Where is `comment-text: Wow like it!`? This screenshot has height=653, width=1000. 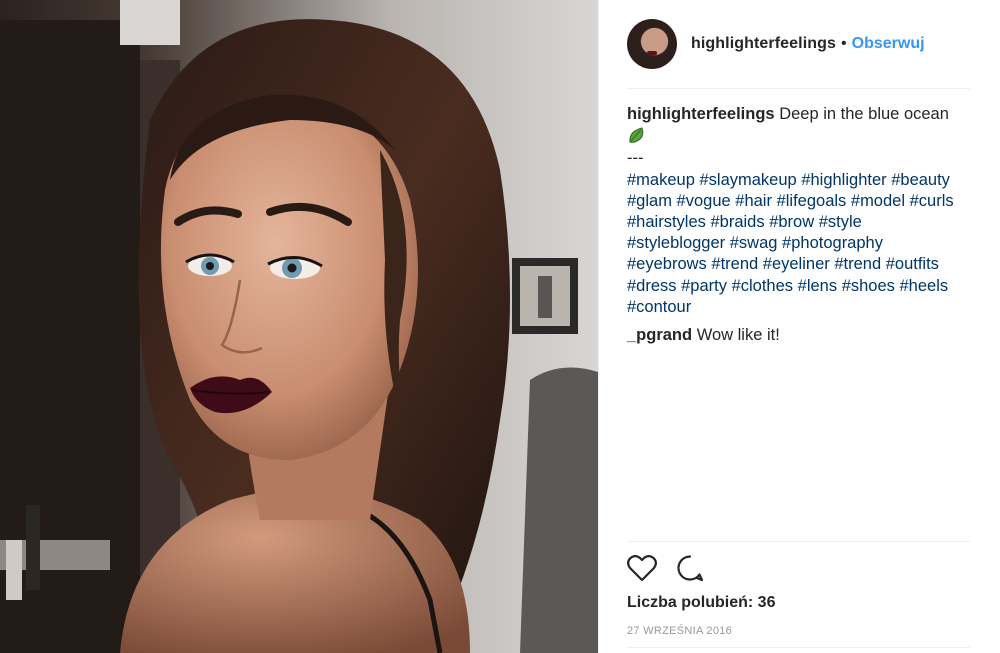 comment-text: Wow like it! is located at coordinates (738, 335).